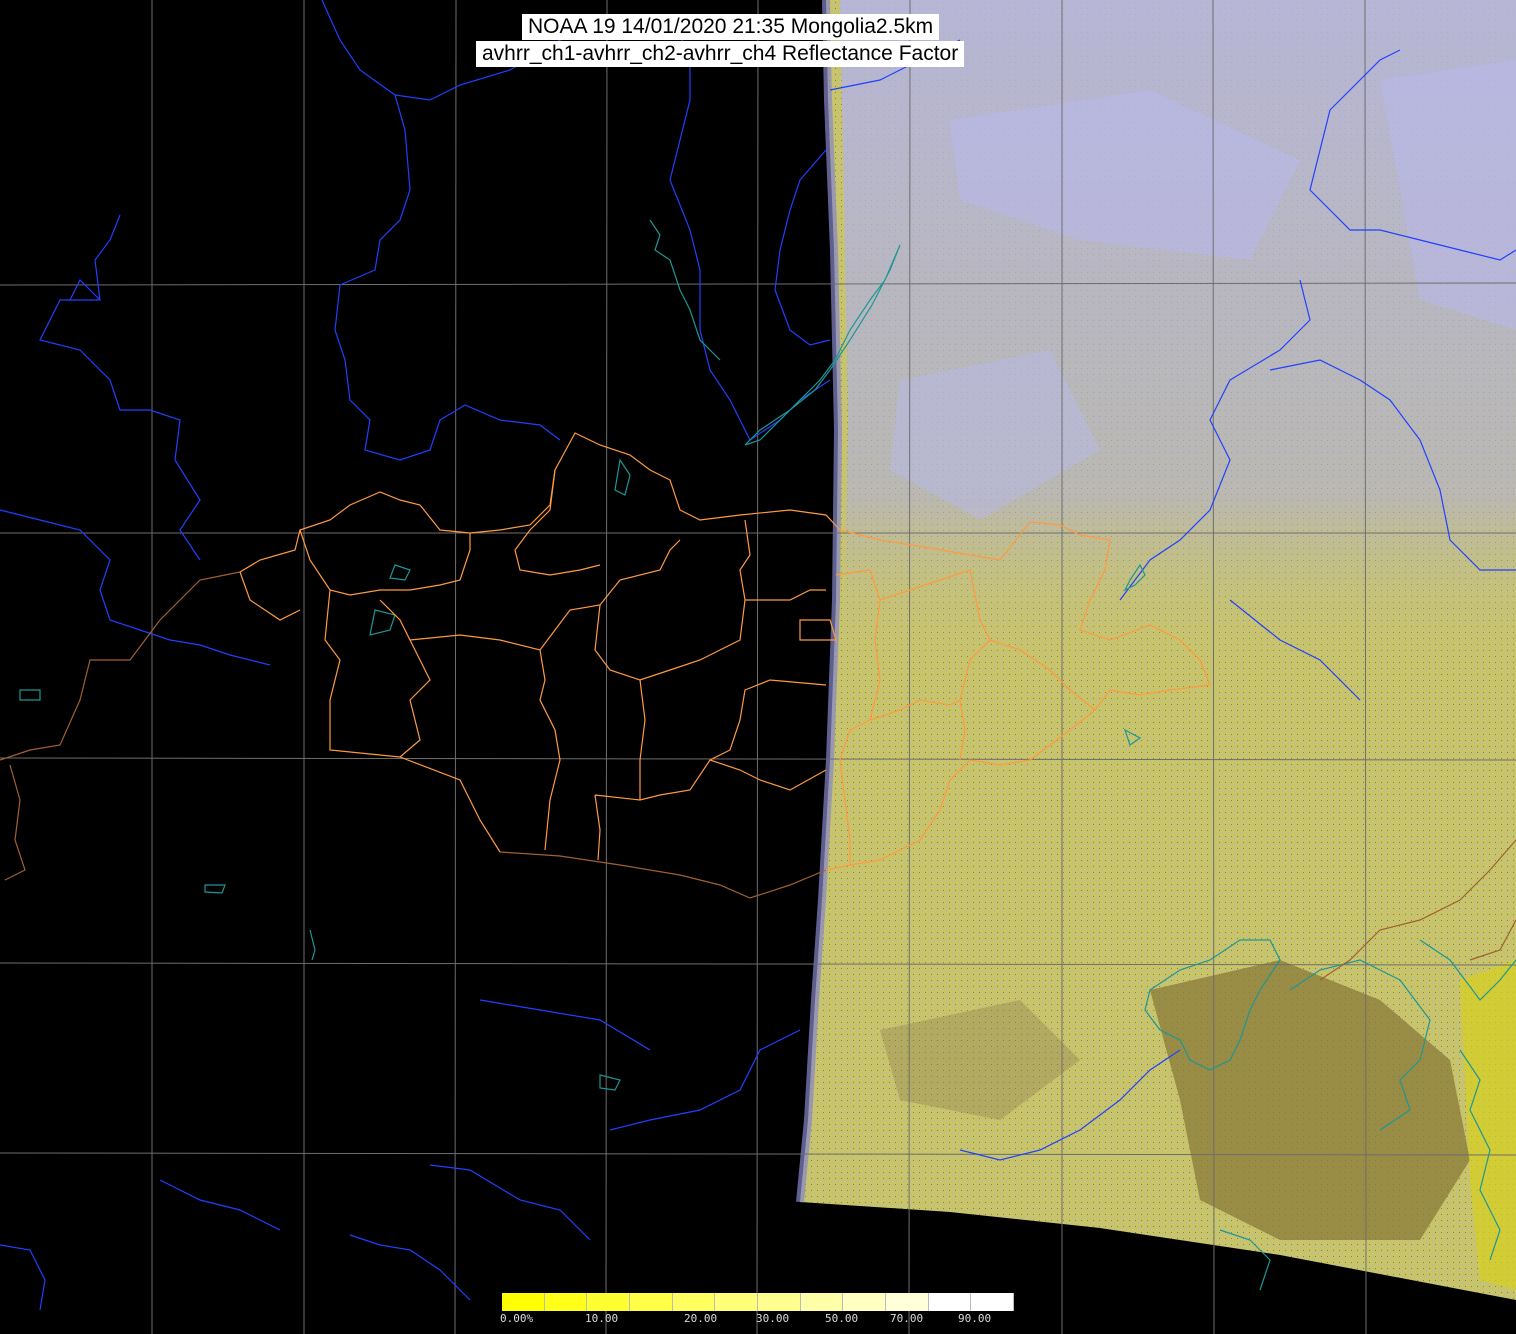  I want to click on colorbar-tick-label: 90.00, so click(975, 1318).